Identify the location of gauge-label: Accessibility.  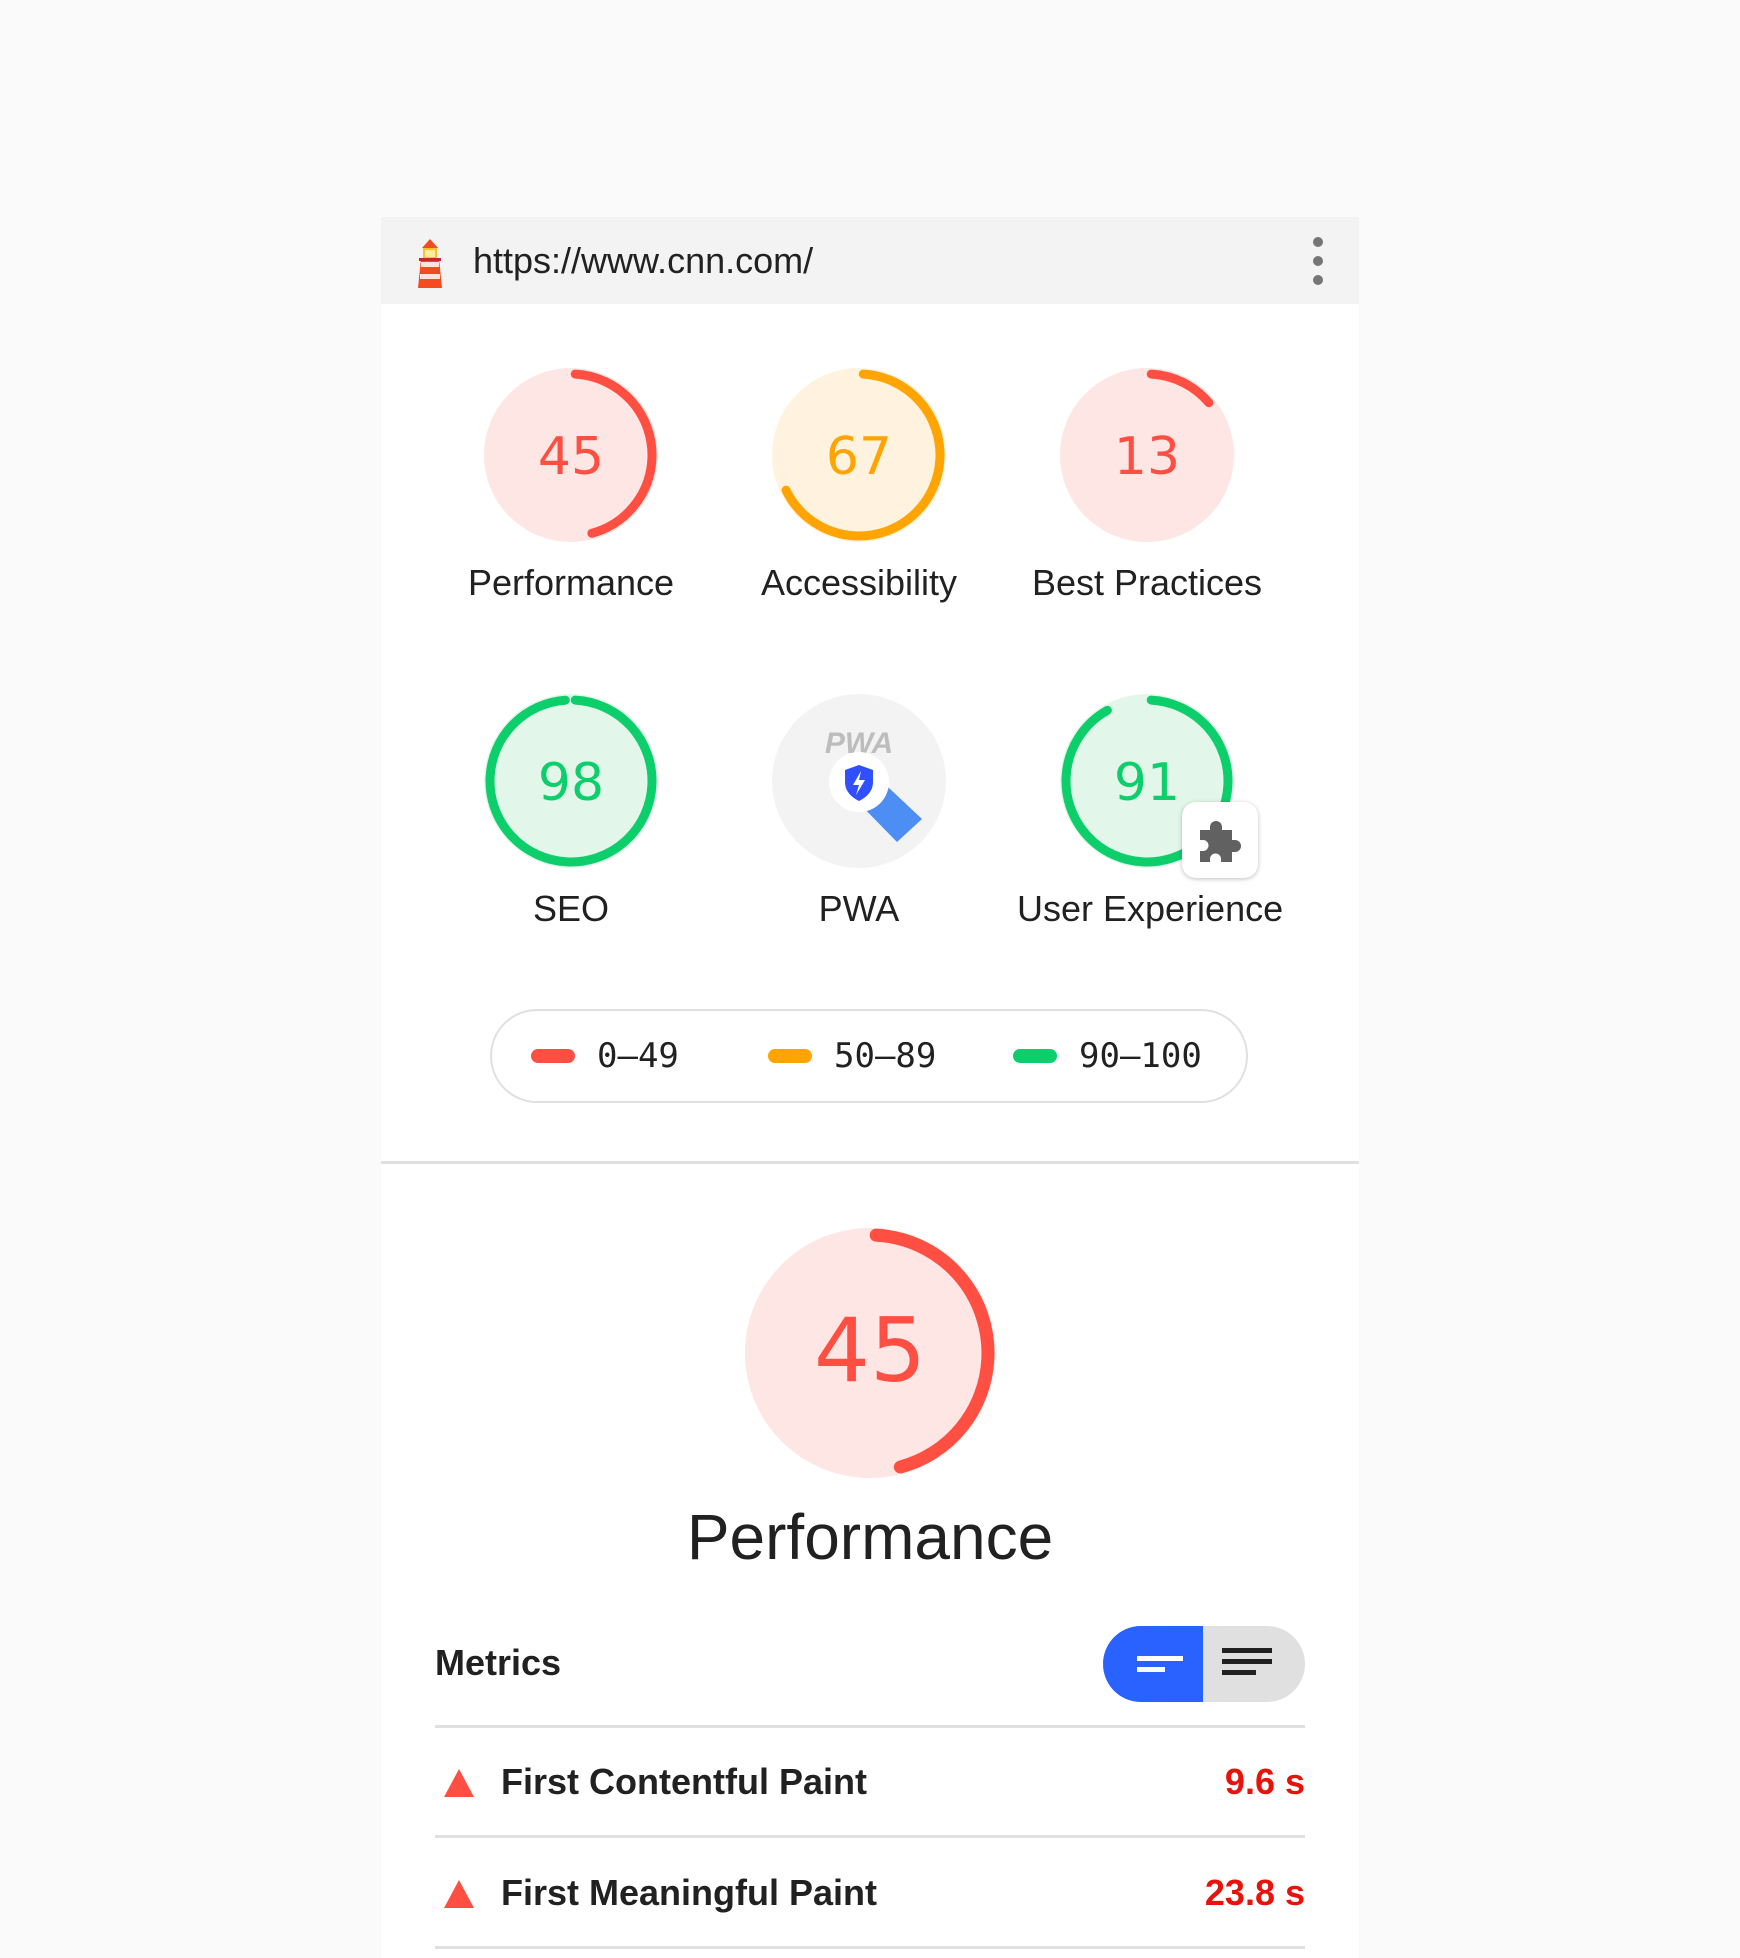
(859, 582).